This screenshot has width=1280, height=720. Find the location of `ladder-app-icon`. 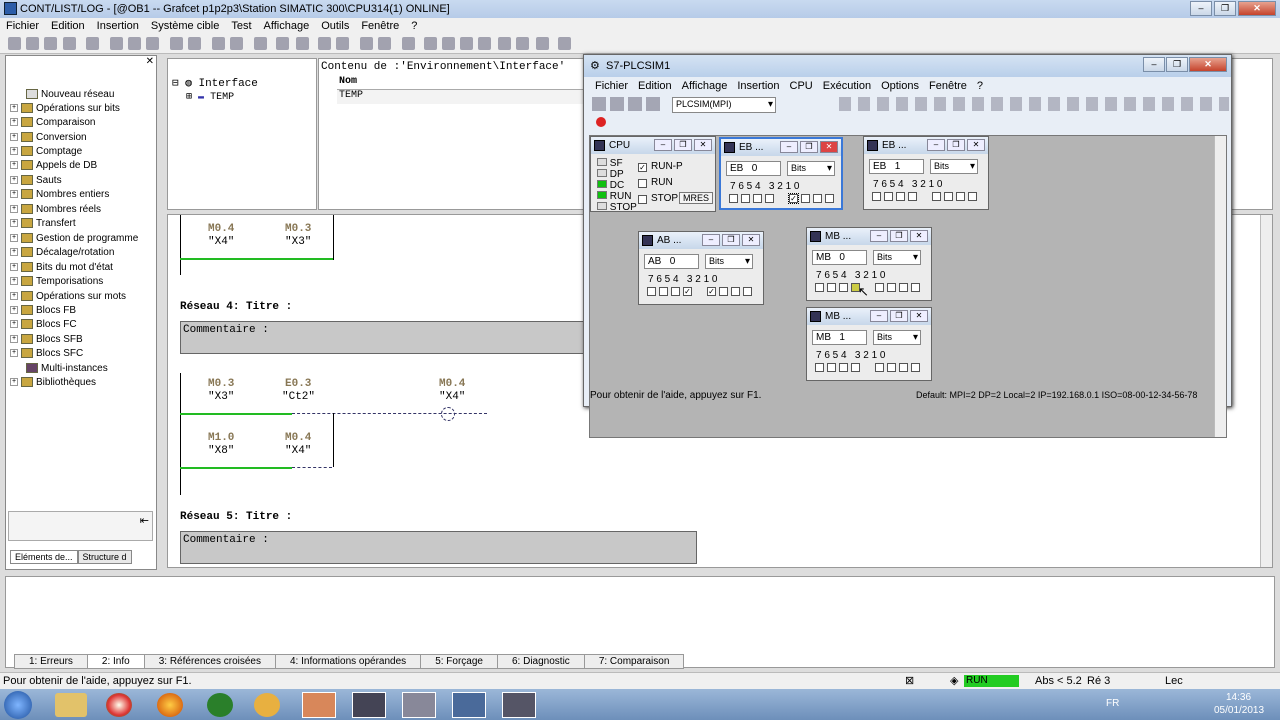

ladder-app-icon is located at coordinates (419, 705).